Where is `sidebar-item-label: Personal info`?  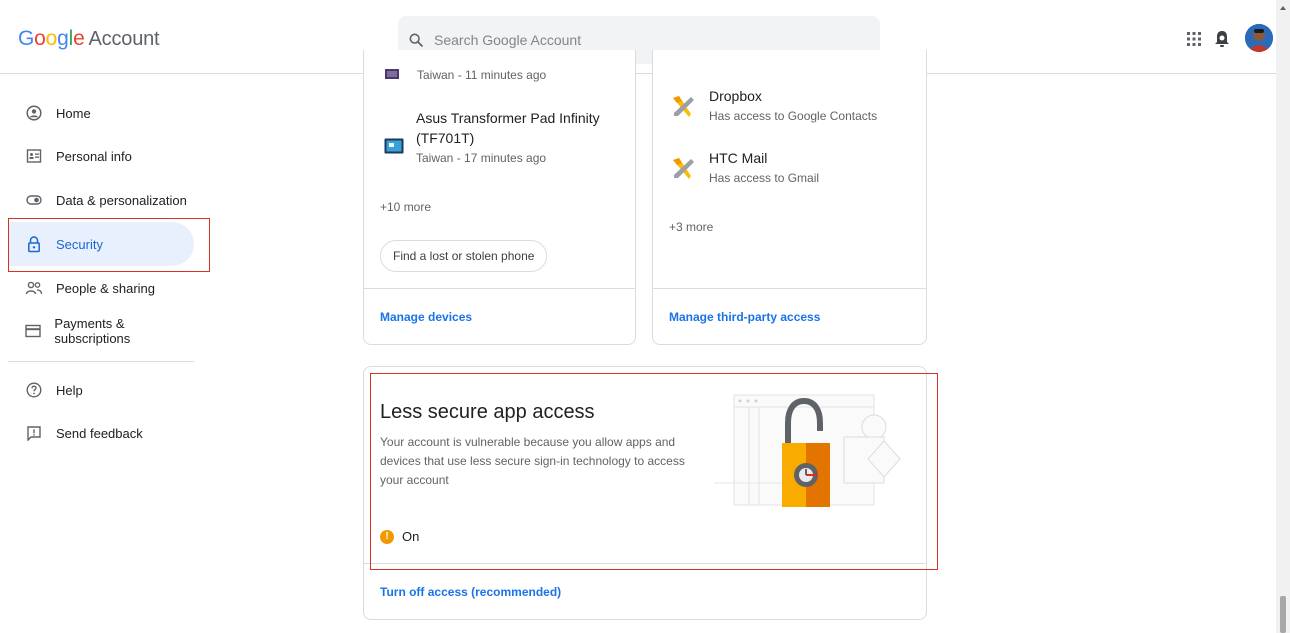
sidebar-item-label: Personal info is located at coordinates (94, 156).